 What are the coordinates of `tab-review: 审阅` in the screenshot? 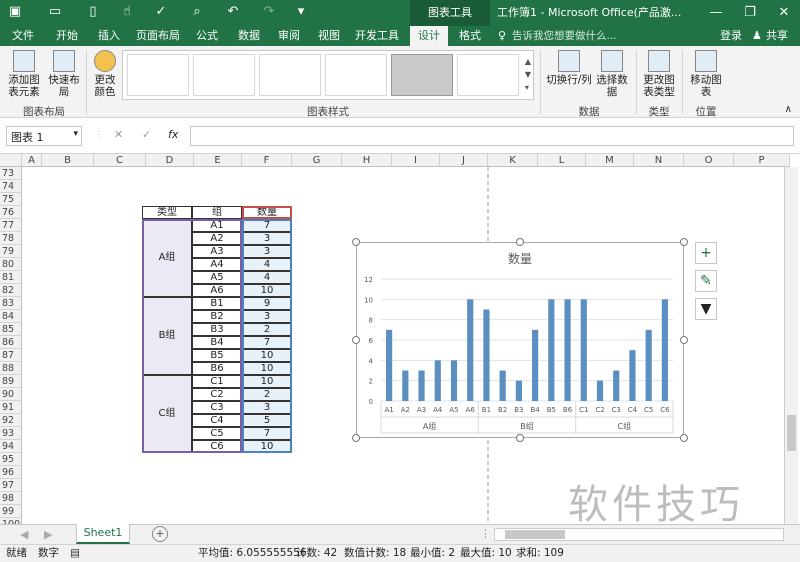 It's located at (289, 36).